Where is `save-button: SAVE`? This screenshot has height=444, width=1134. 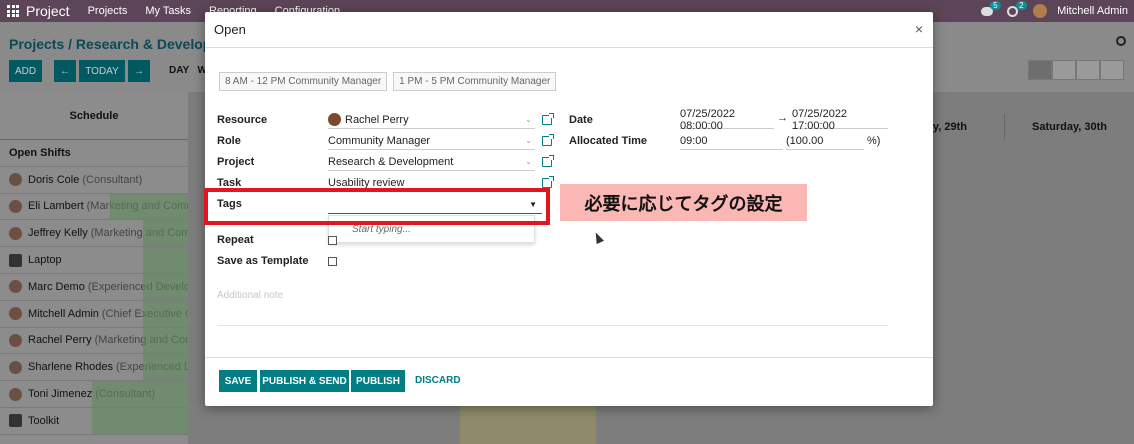
save-button: SAVE is located at coordinates (238, 381).